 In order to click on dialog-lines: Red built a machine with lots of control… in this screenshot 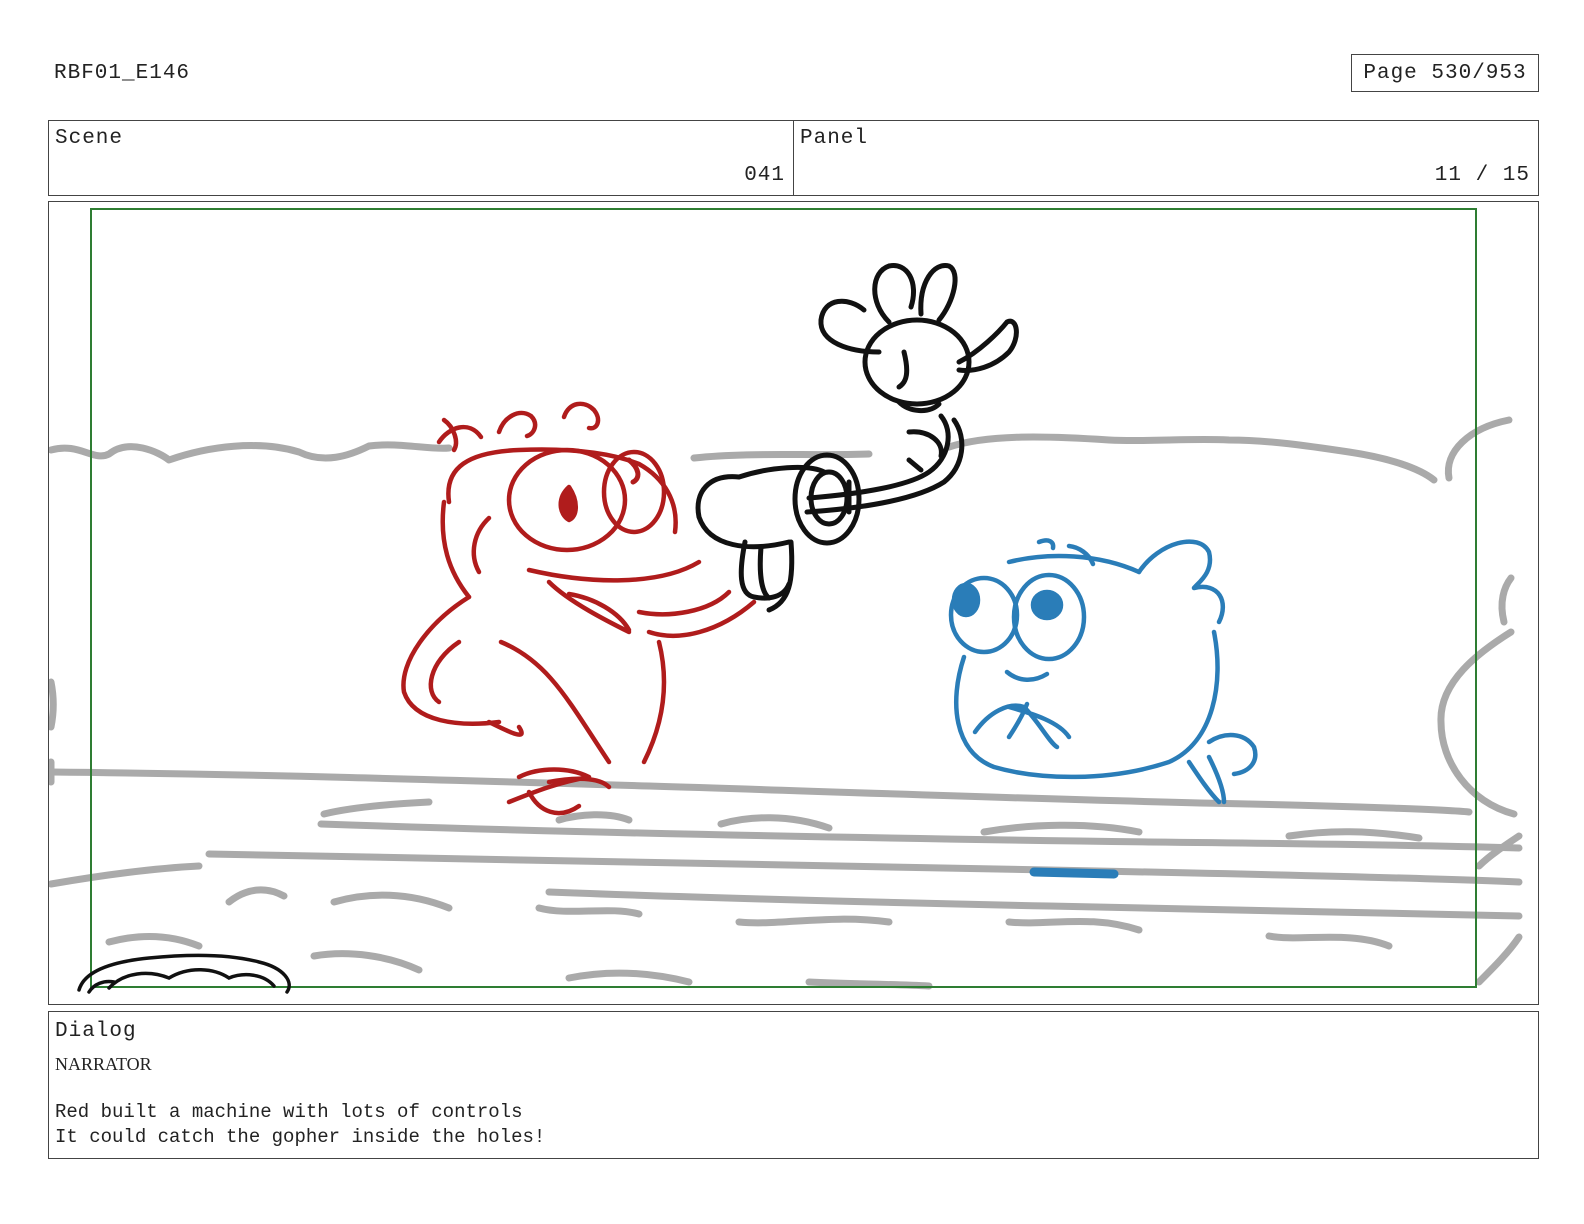, I will do `click(300, 1125)`.